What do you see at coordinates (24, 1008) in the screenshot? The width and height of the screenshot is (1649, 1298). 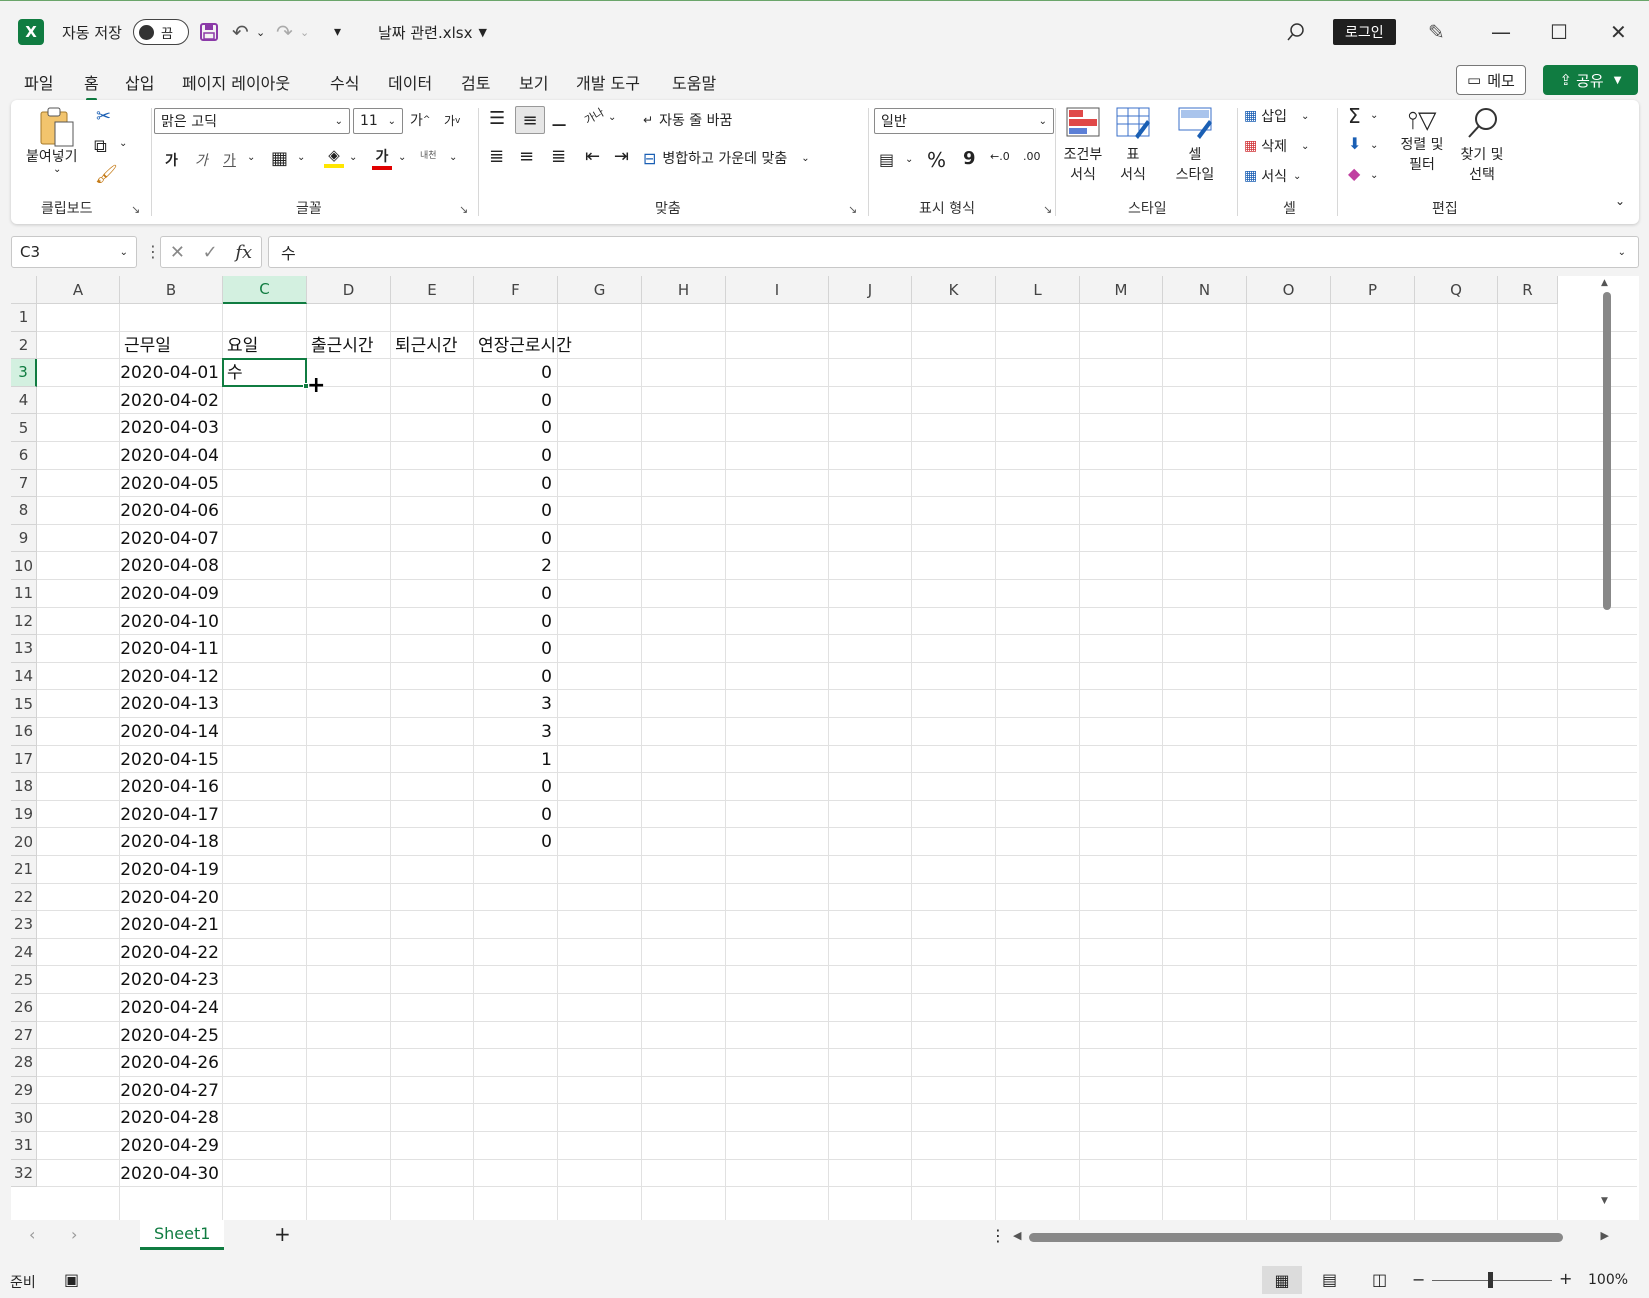 I see `row-header-26: 26` at bounding box center [24, 1008].